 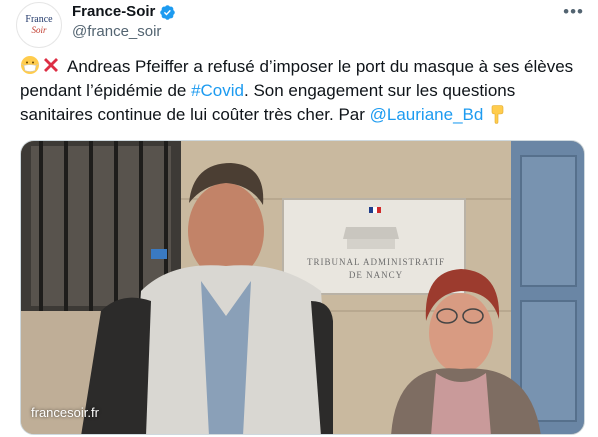 What do you see at coordinates (376, 269) in the screenshot?
I see `plaque-text: TRIBUNAL ADMINISTRATIF DE NANCY` at bounding box center [376, 269].